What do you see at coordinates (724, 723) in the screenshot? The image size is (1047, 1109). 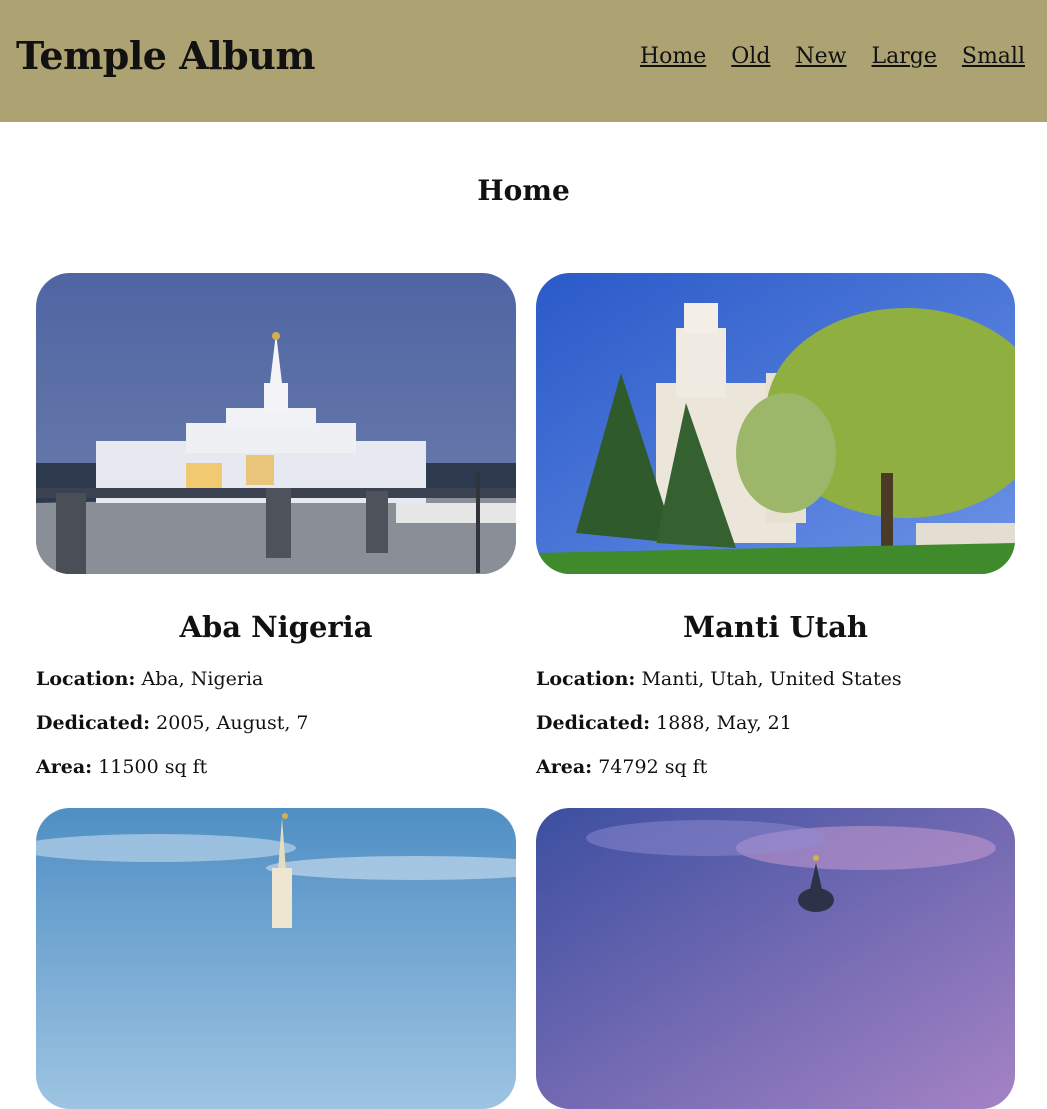 I see `dedicated-value: 1888, May, 21` at bounding box center [724, 723].